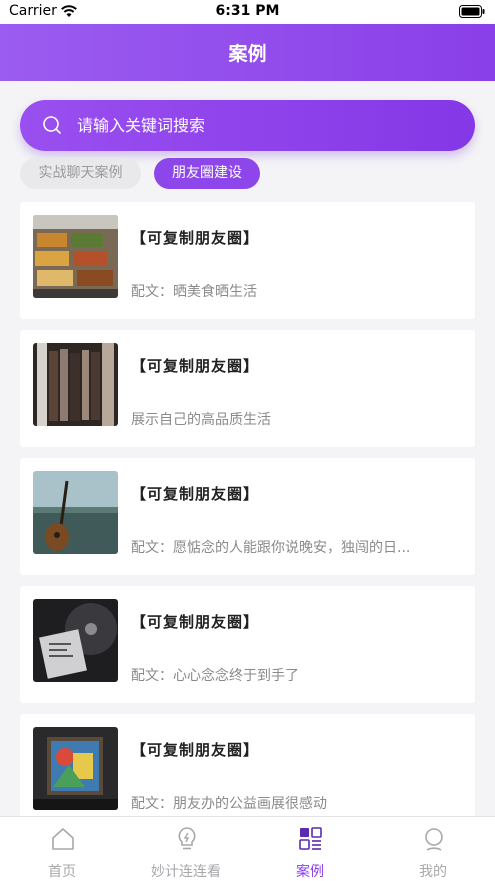 Image resolution: width=495 pixels, height=881 pixels. What do you see at coordinates (310, 838) in the screenshot?
I see `cases-icon` at bounding box center [310, 838].